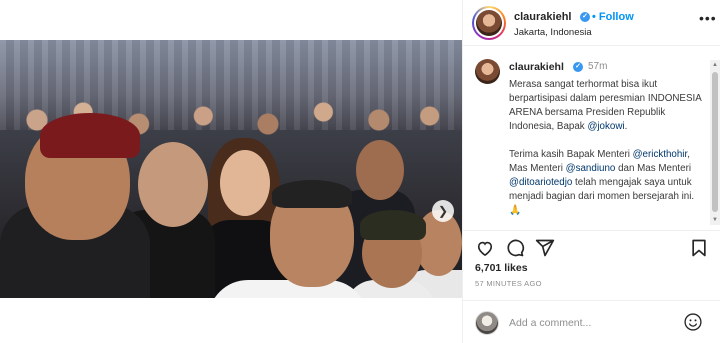 This screenshot has height=343, width=720. I want to click on follow-label: Follow, so click(616, 17).